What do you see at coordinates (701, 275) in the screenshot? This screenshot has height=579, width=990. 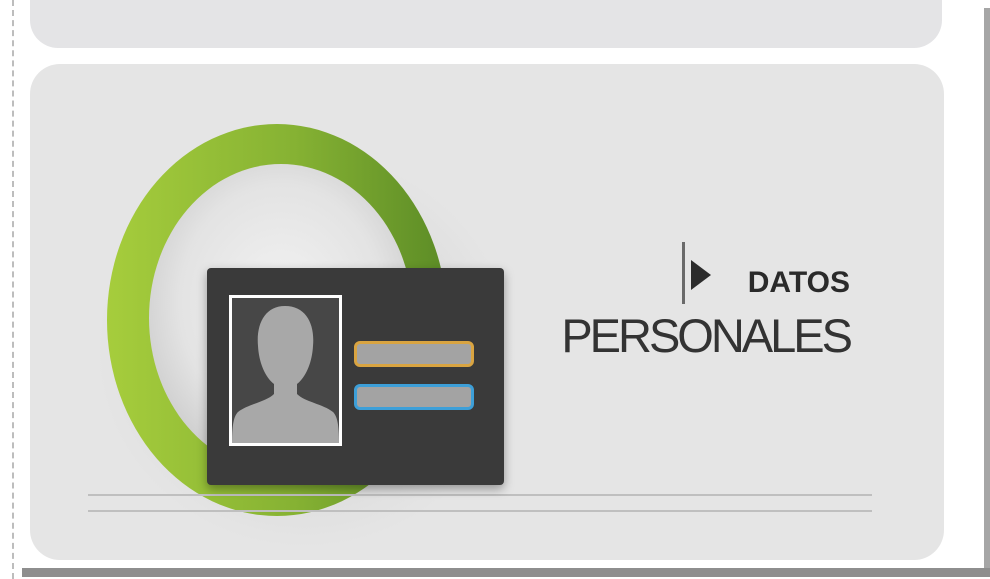 I see `play-arrow-icon` at bounding box center [701, 275].